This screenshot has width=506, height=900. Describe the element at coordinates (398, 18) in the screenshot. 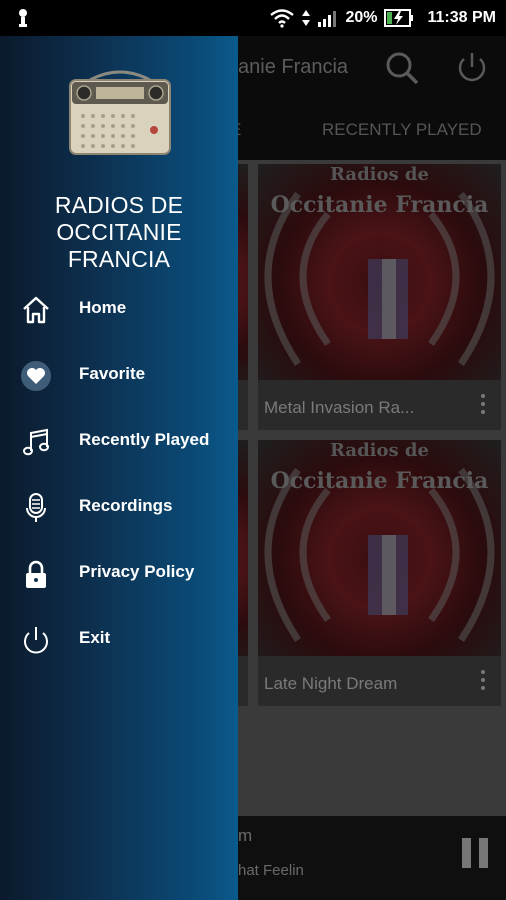

I see `battery-charging-icon` at that location.